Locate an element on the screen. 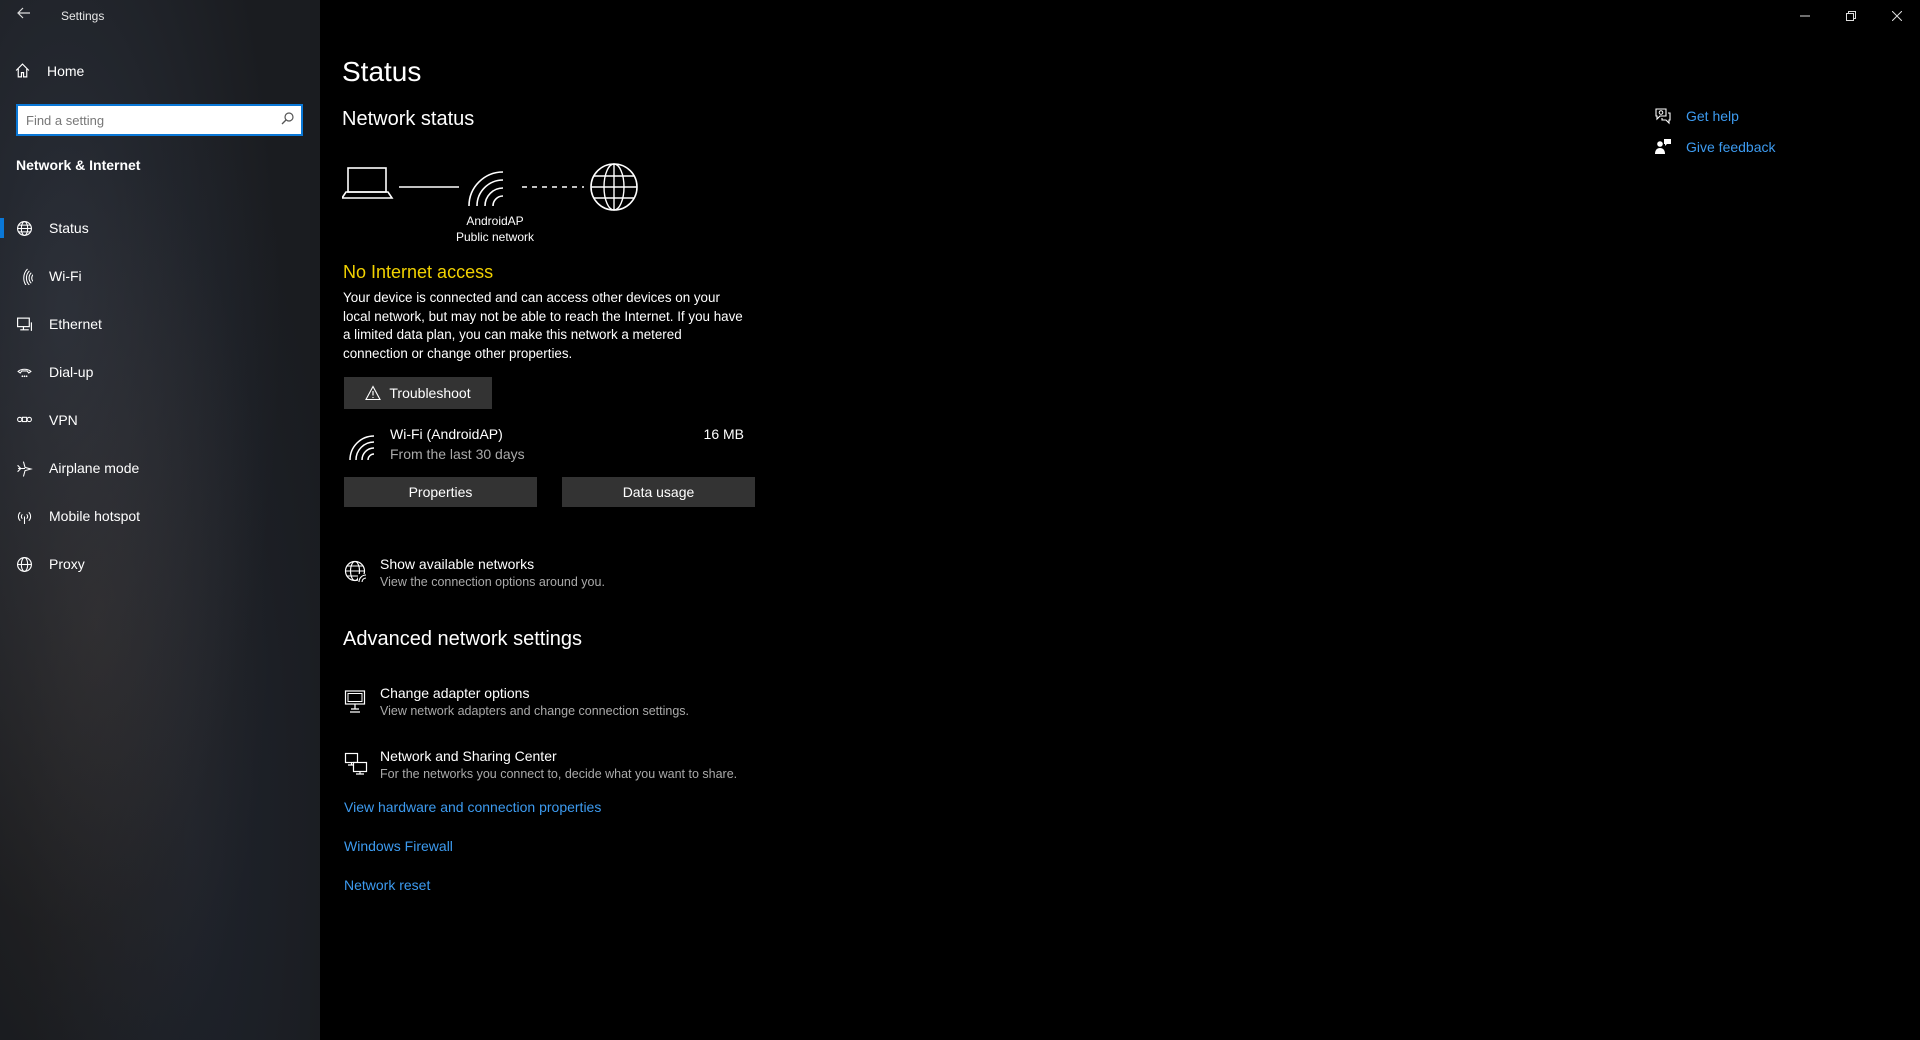 This screenshot has width=1920, height=1040. home-label: Home is located at coordinates (66, 70).